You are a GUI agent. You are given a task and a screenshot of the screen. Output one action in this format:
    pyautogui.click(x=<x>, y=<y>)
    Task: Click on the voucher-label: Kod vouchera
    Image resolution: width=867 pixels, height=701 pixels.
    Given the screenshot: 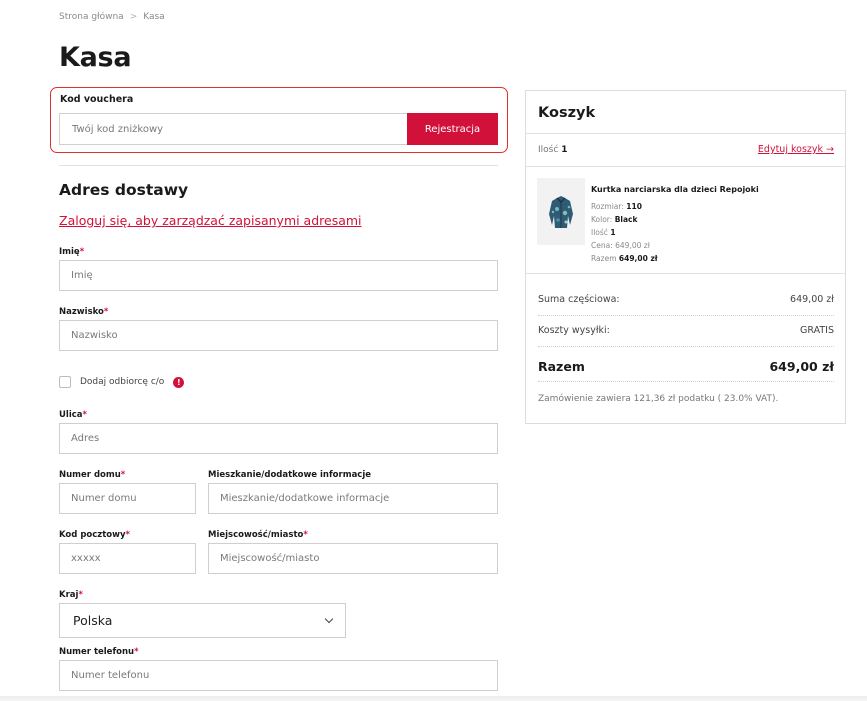 What is the action you would take?
    pyautogui.click(x=97, y=99)
    